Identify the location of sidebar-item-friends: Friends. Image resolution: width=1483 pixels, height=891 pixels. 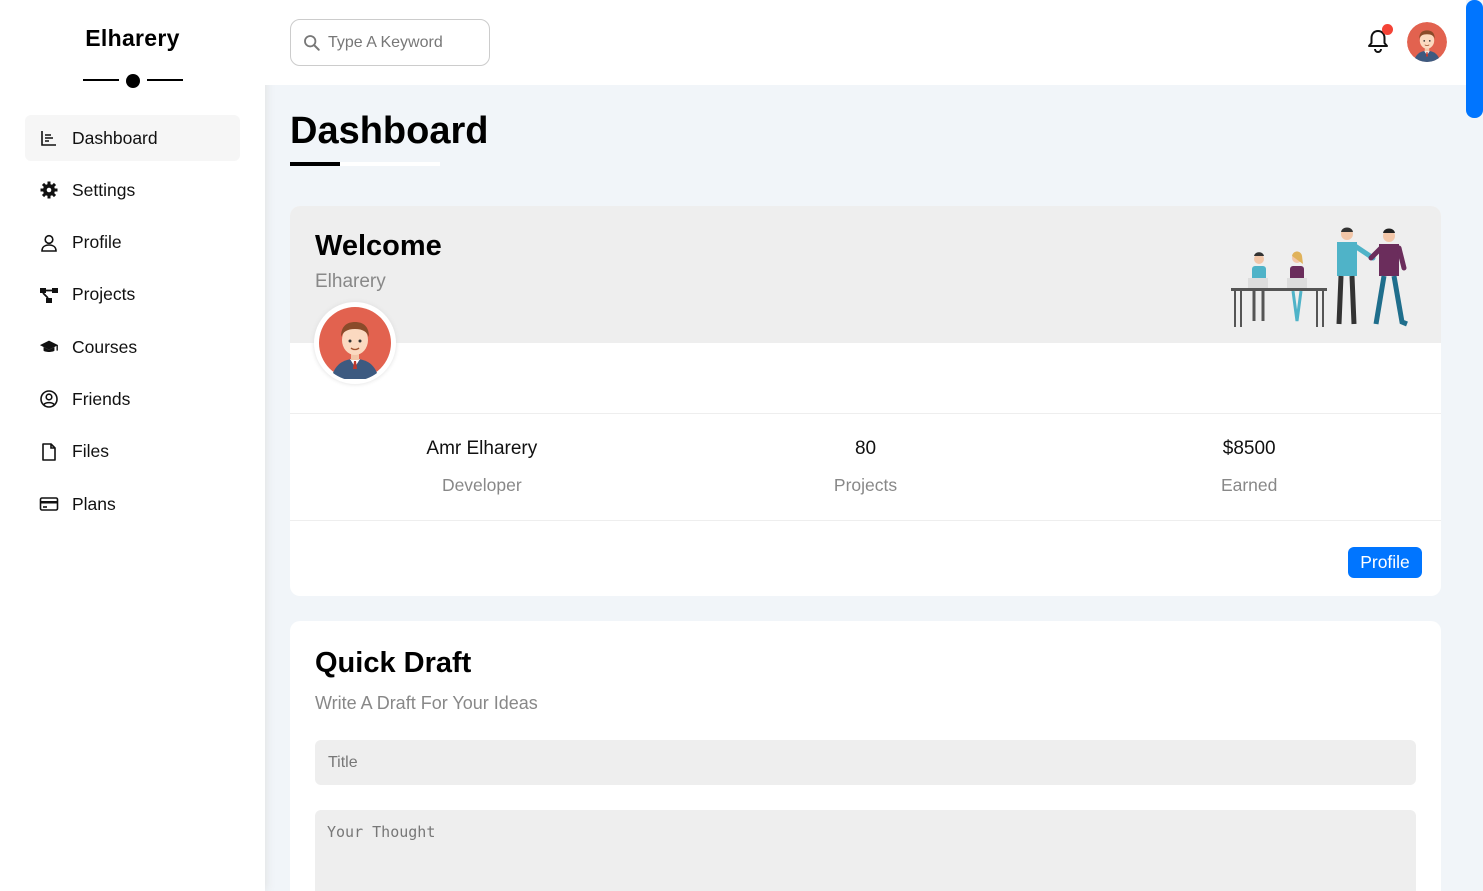
(132, 399).